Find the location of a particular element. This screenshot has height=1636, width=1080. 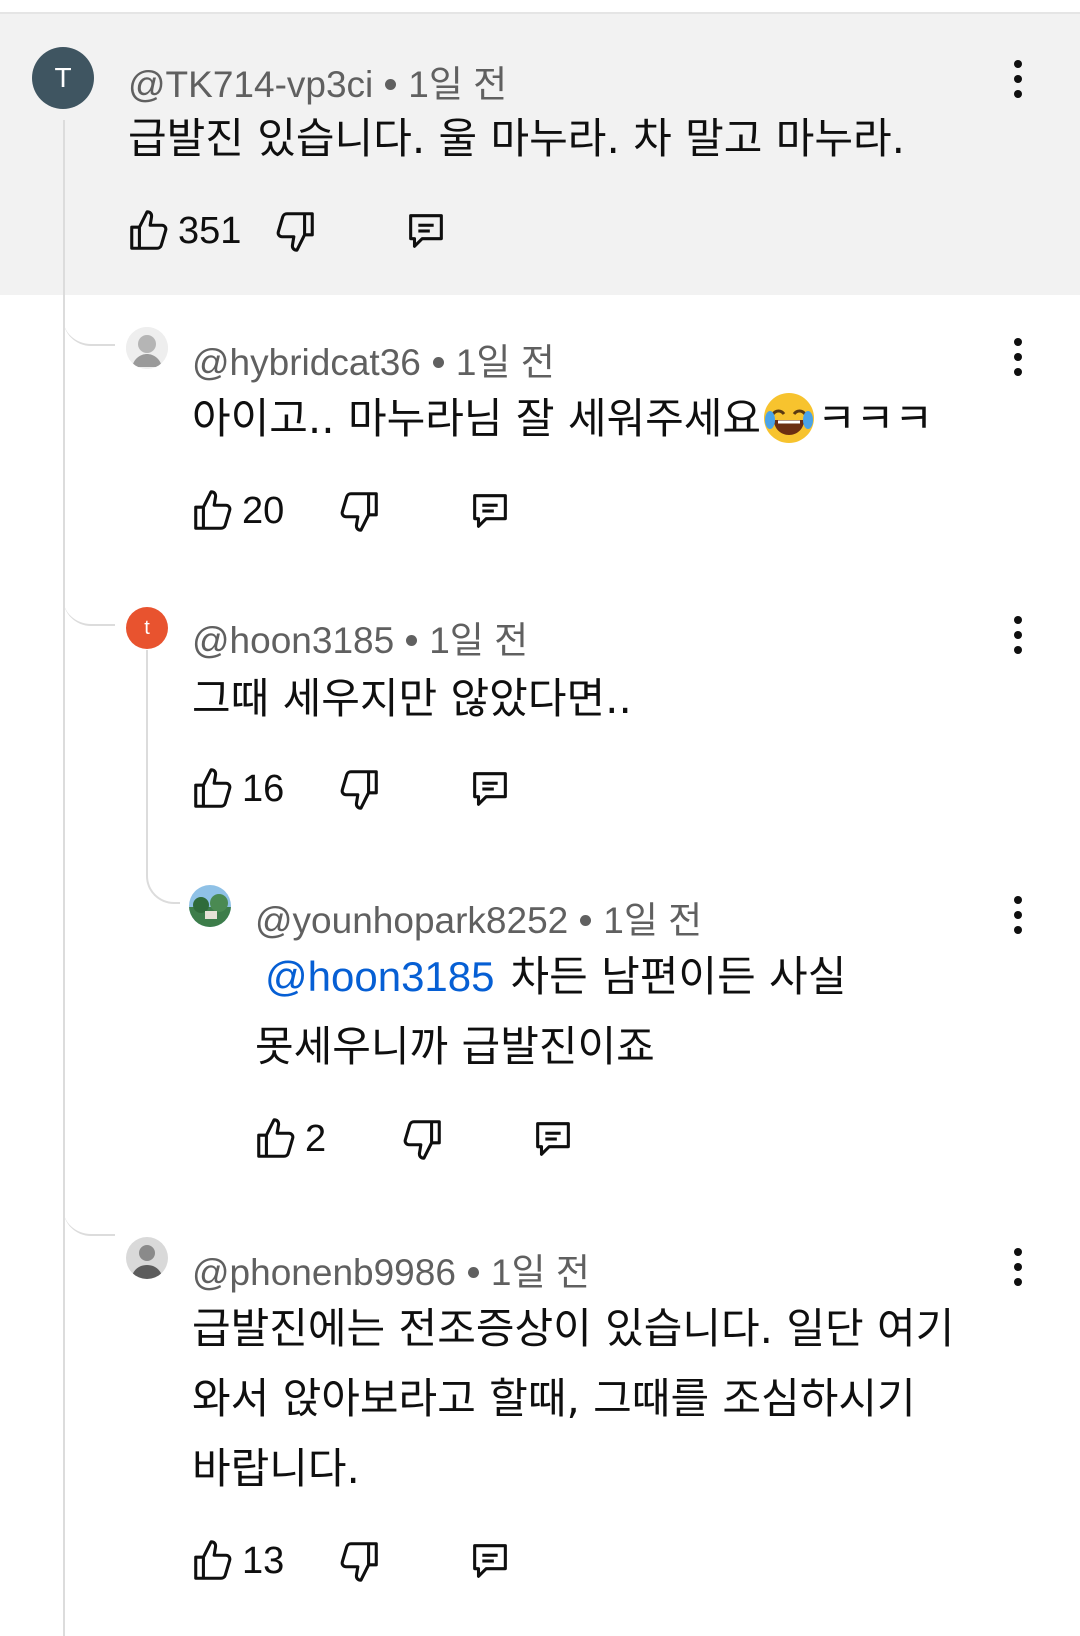

comment-meta: @TK714-vp3ci 1일 전 is located at coordinates (317, 81).